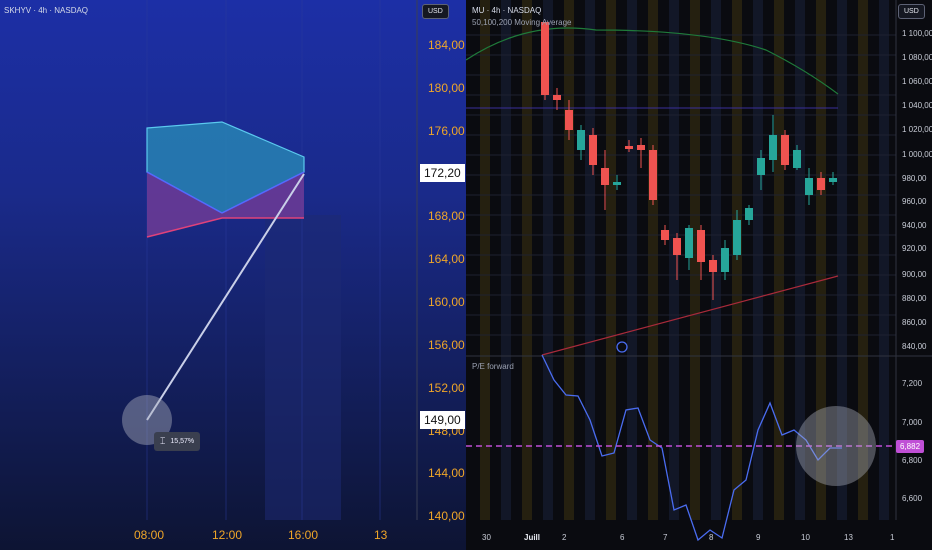 This screenshot has width=932, height=550. What do you see at coordinates (381, 535) in the screenshot?
I see `time-tick-label: 13` at bounding box center [381, 535].